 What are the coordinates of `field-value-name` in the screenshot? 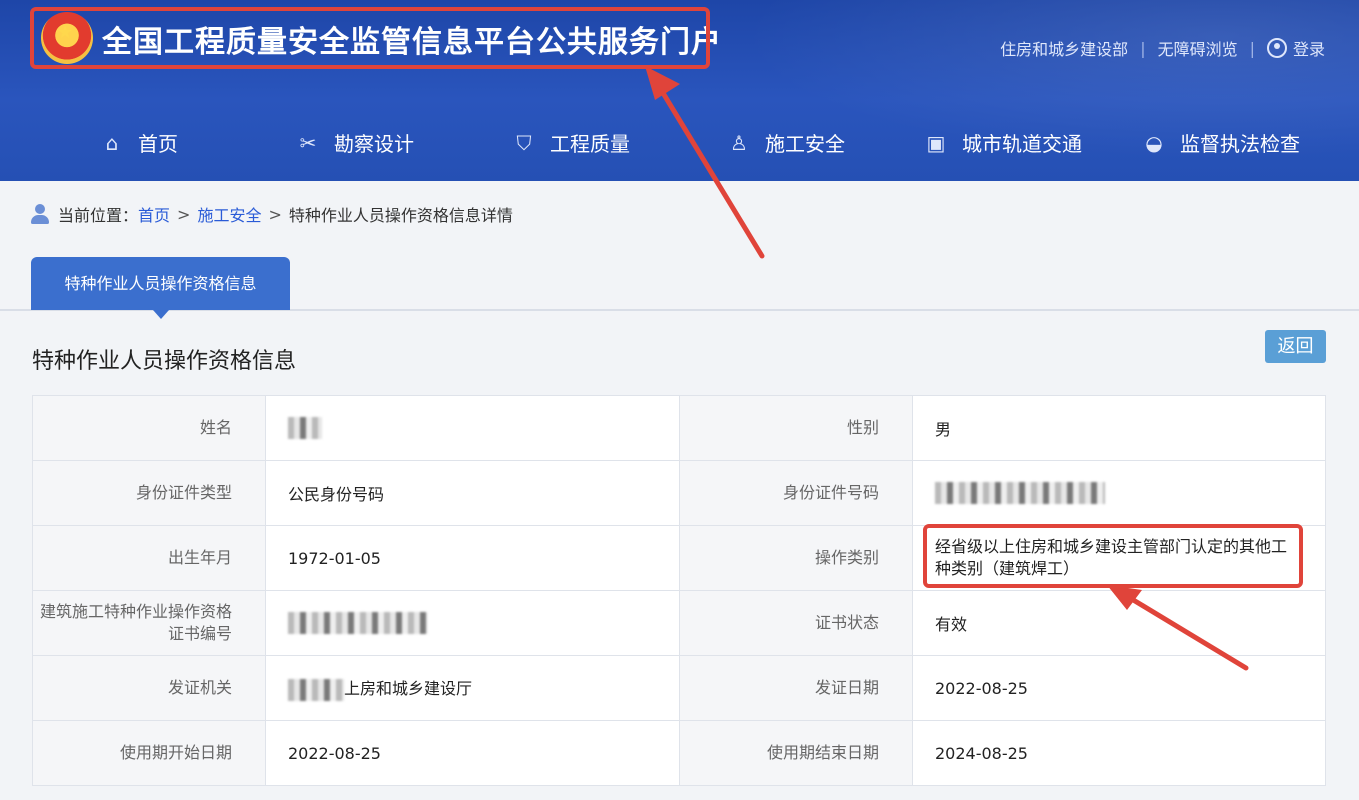 It's located at (472, 428).